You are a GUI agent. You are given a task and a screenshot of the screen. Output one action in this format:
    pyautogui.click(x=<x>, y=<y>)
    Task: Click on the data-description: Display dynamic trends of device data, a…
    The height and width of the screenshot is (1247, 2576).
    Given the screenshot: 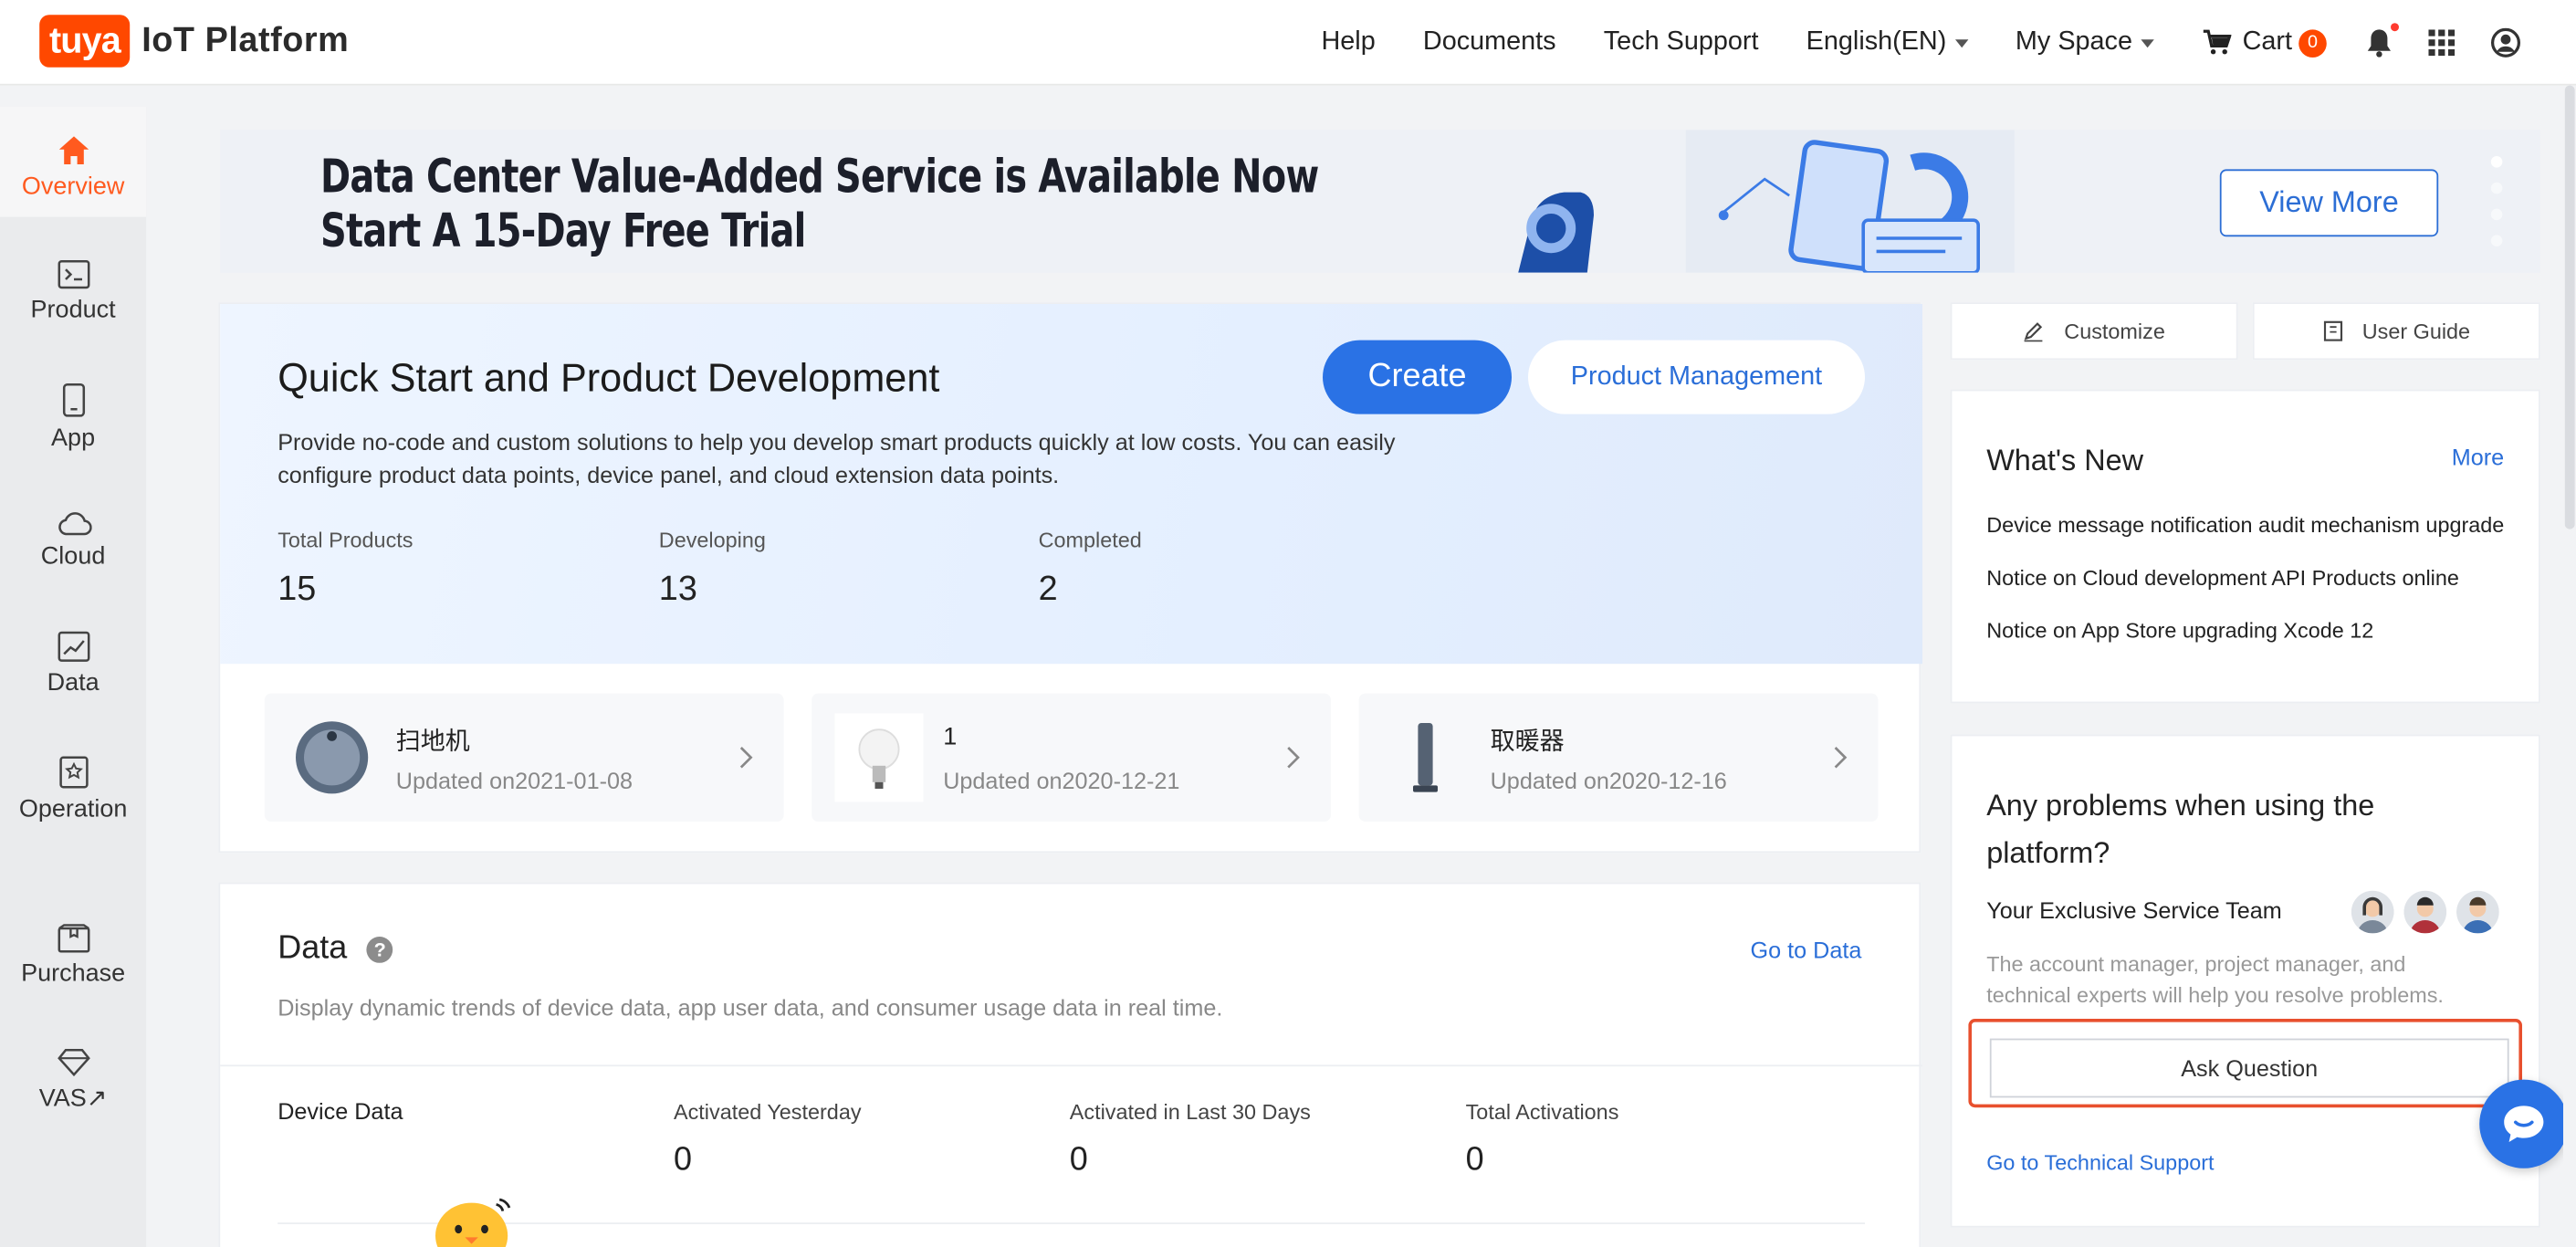 What is the action you would take?
    pyautogui.click(x=750, y=1007)
    